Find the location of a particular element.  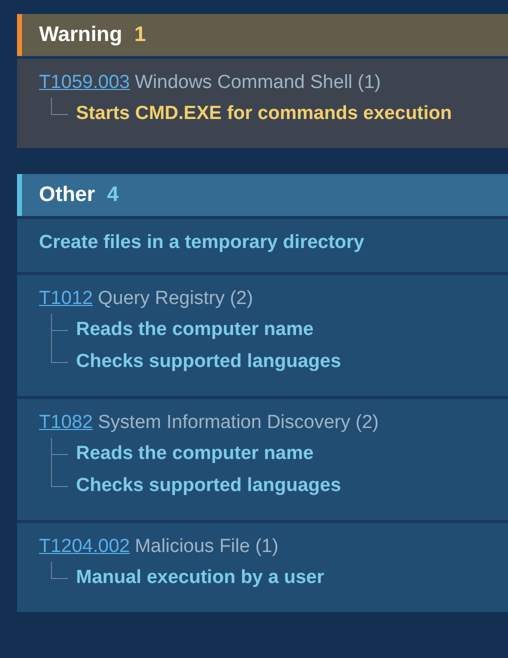

technique-name: Windows Command Shell (1) is located at coordinates (257, 83).